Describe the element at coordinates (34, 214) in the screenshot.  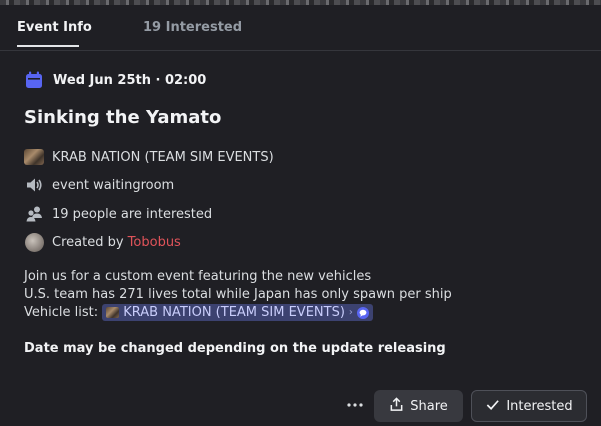
I see `people-icon` at that location.